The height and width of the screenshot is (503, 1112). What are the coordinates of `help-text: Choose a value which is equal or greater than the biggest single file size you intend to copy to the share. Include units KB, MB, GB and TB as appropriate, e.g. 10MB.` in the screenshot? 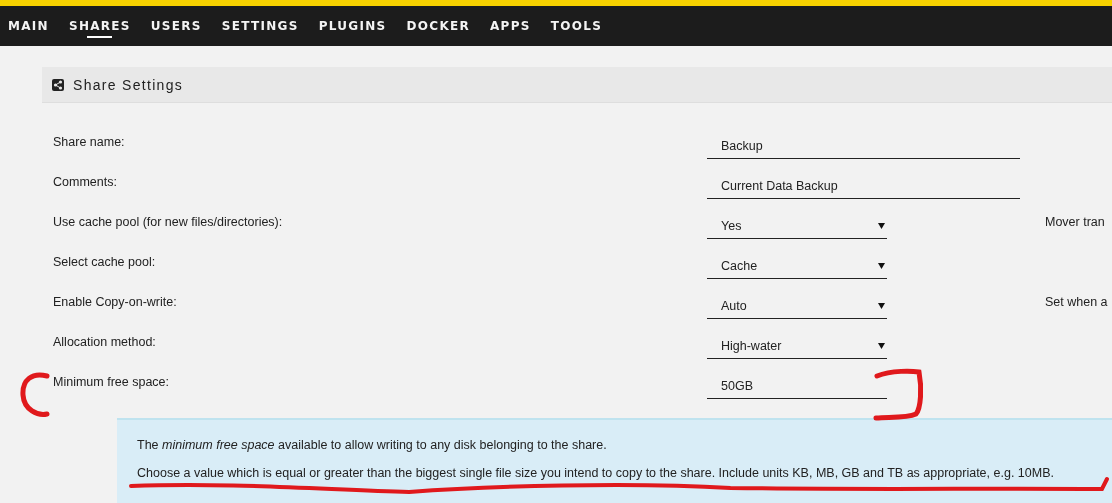 It's located at (596, 473).